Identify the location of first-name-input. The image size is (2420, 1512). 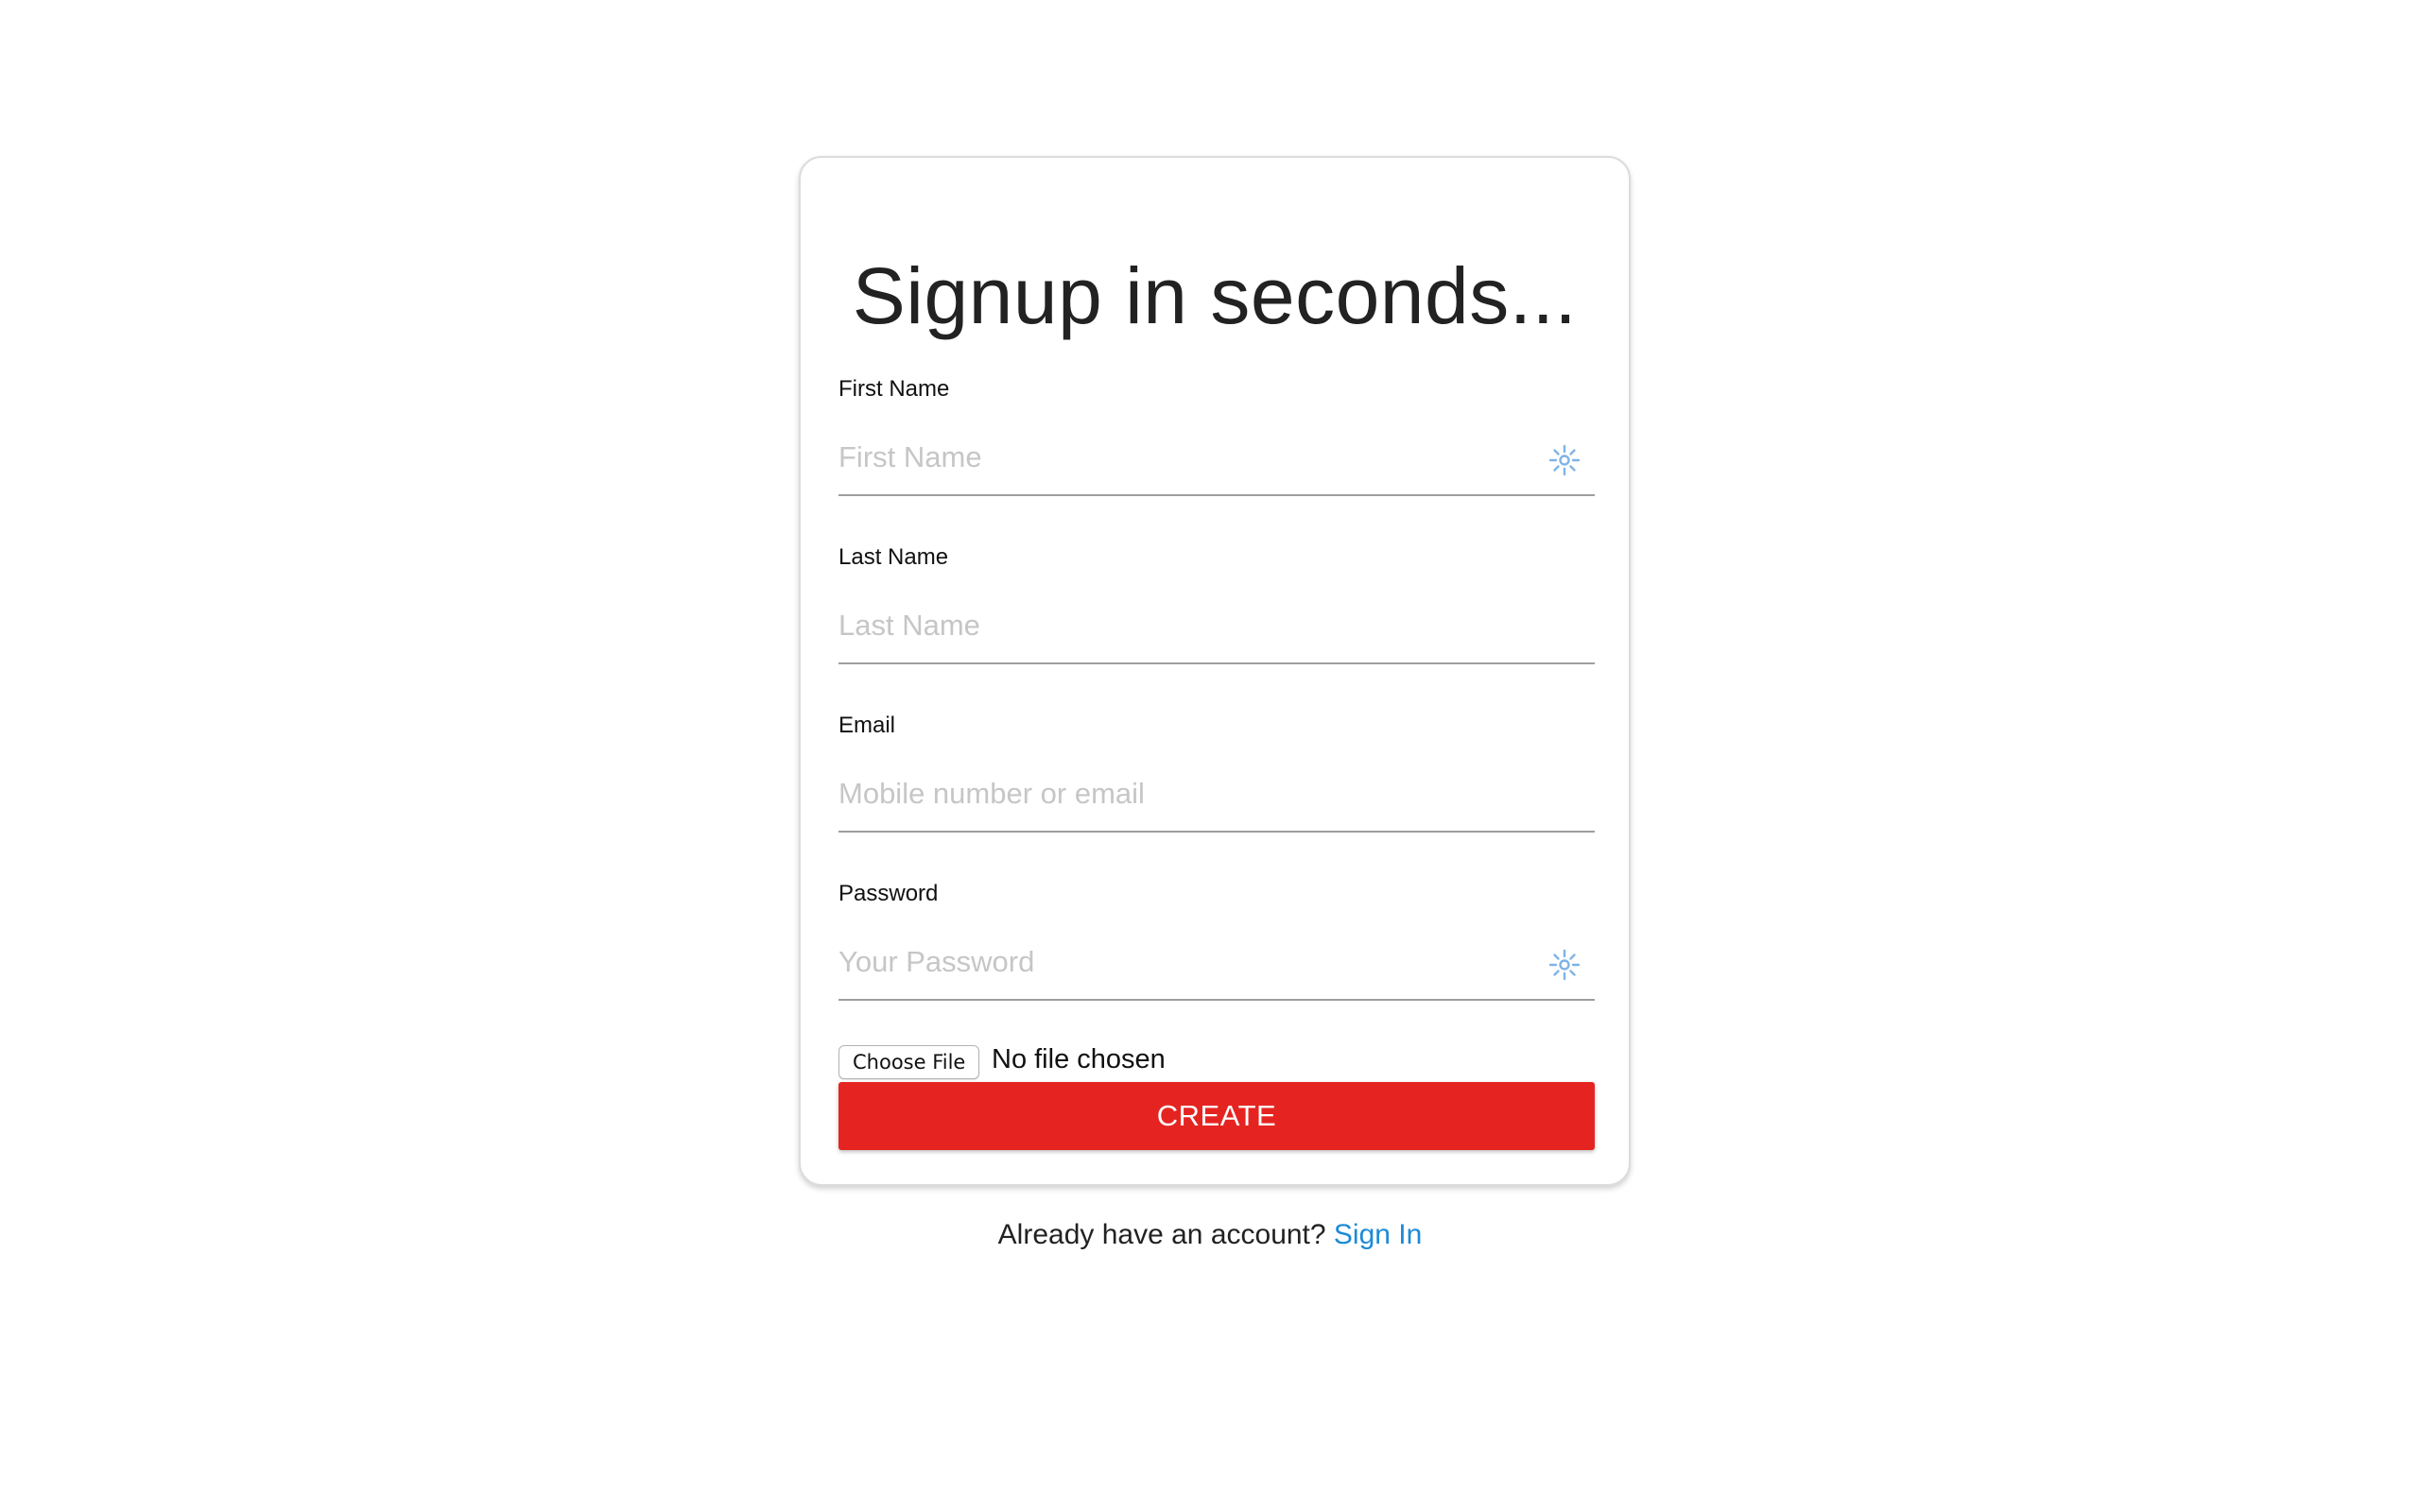
(1217, 458).